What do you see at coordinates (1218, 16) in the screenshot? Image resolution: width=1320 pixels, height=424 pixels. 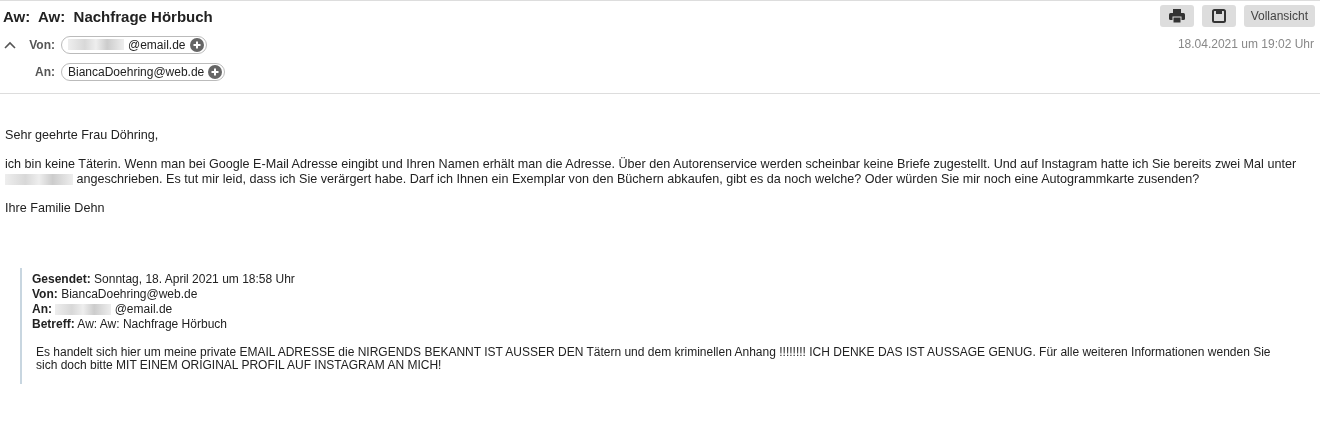 I see `save-button` at bounding box center [1218, 16].